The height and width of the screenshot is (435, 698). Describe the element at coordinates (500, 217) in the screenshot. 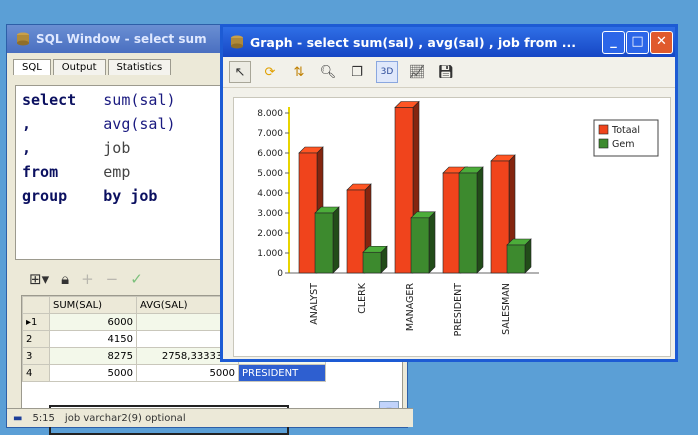

I see `bar-totaal-salesman` at that location.